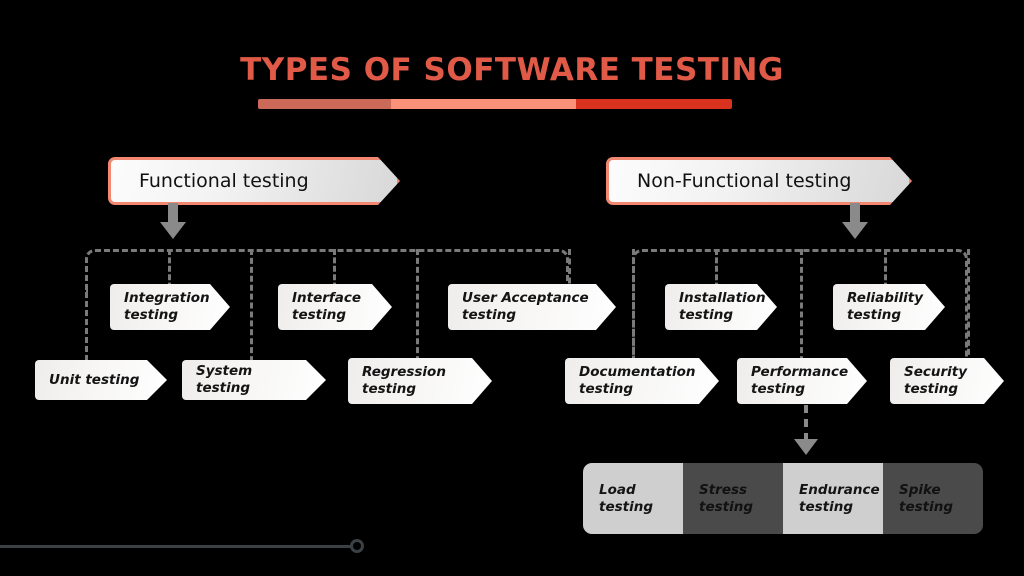  Describe the element at coordinates (889, 307) in the screenshot. I see `item-reliability-testing: Reliability testing` at that location.